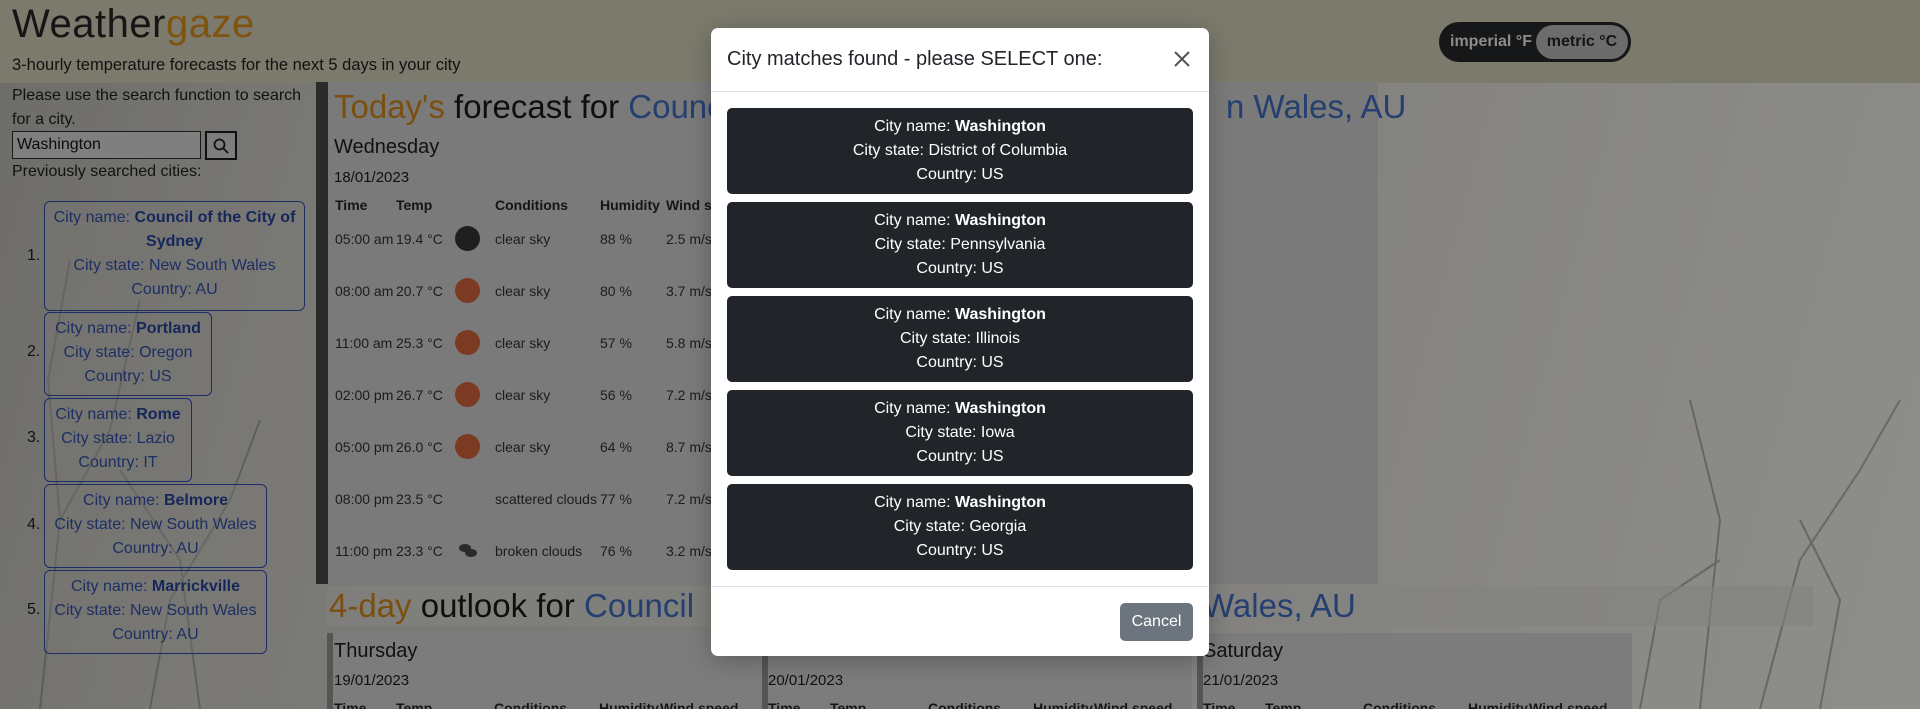  I want to click on col-wind: Wind s, so click(689, 205).